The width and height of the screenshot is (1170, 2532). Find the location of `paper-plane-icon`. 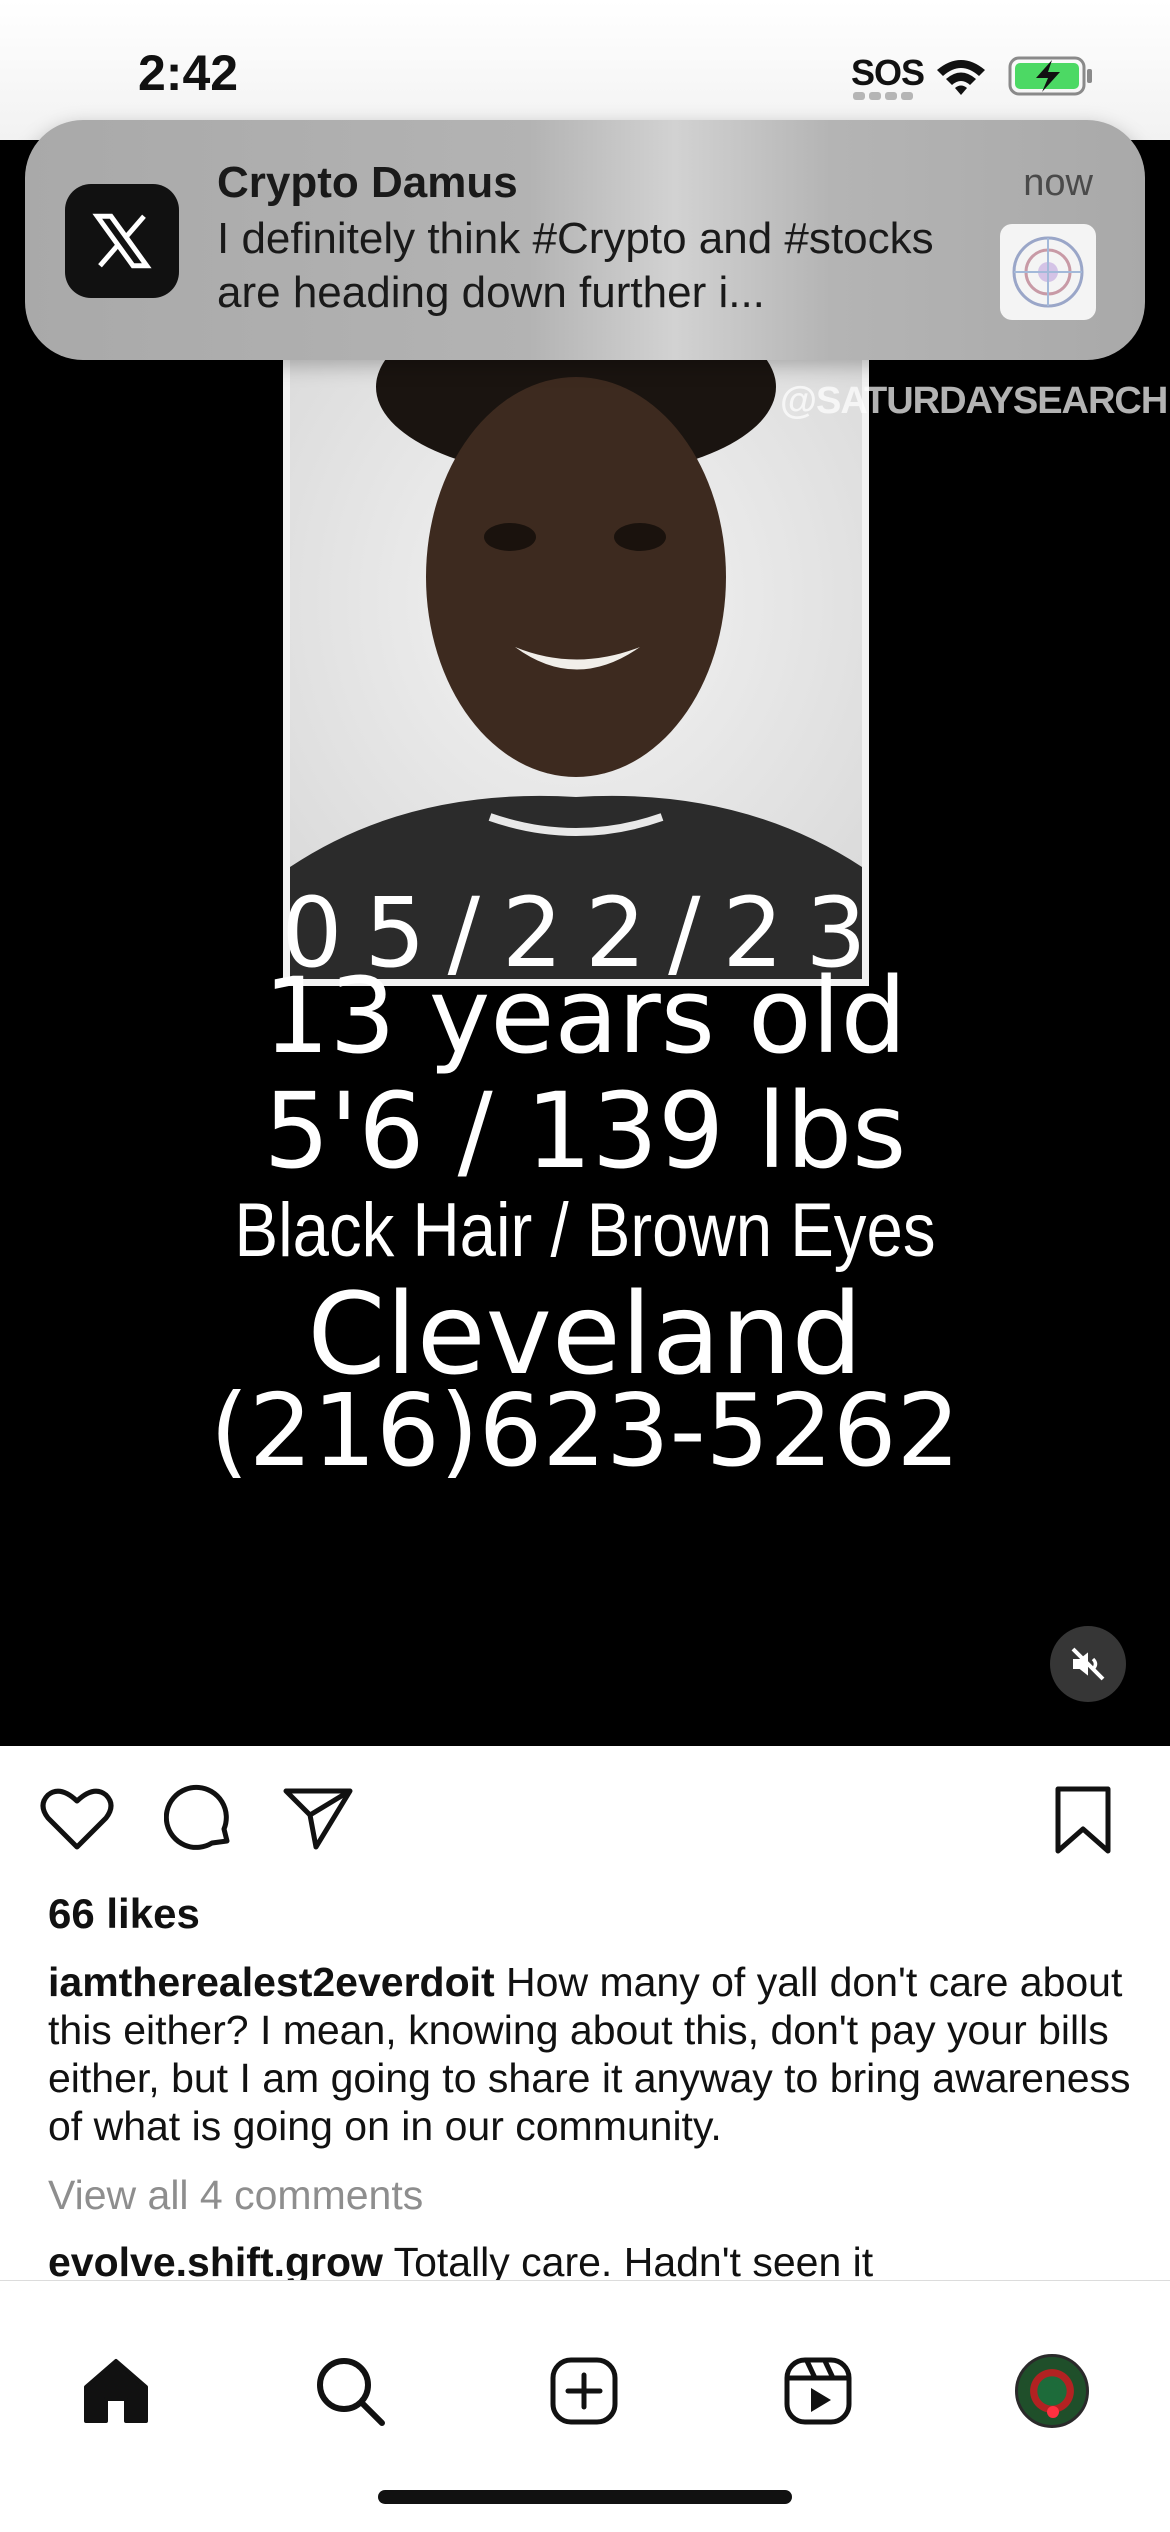

paper-plane-icon is located at coordinates (318, 1818).